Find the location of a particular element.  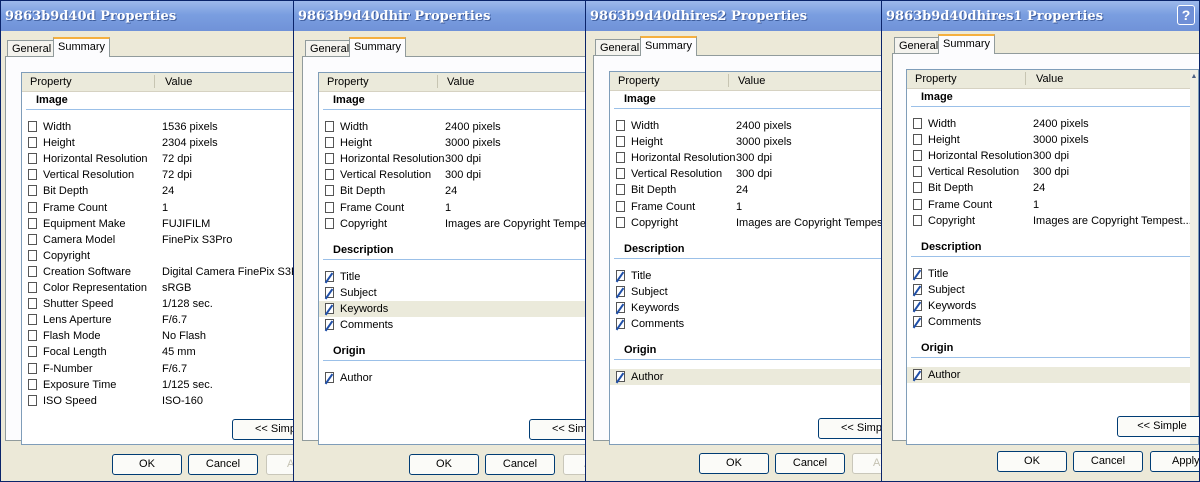

property-value: No Flash is located at coordinates (230, 336).